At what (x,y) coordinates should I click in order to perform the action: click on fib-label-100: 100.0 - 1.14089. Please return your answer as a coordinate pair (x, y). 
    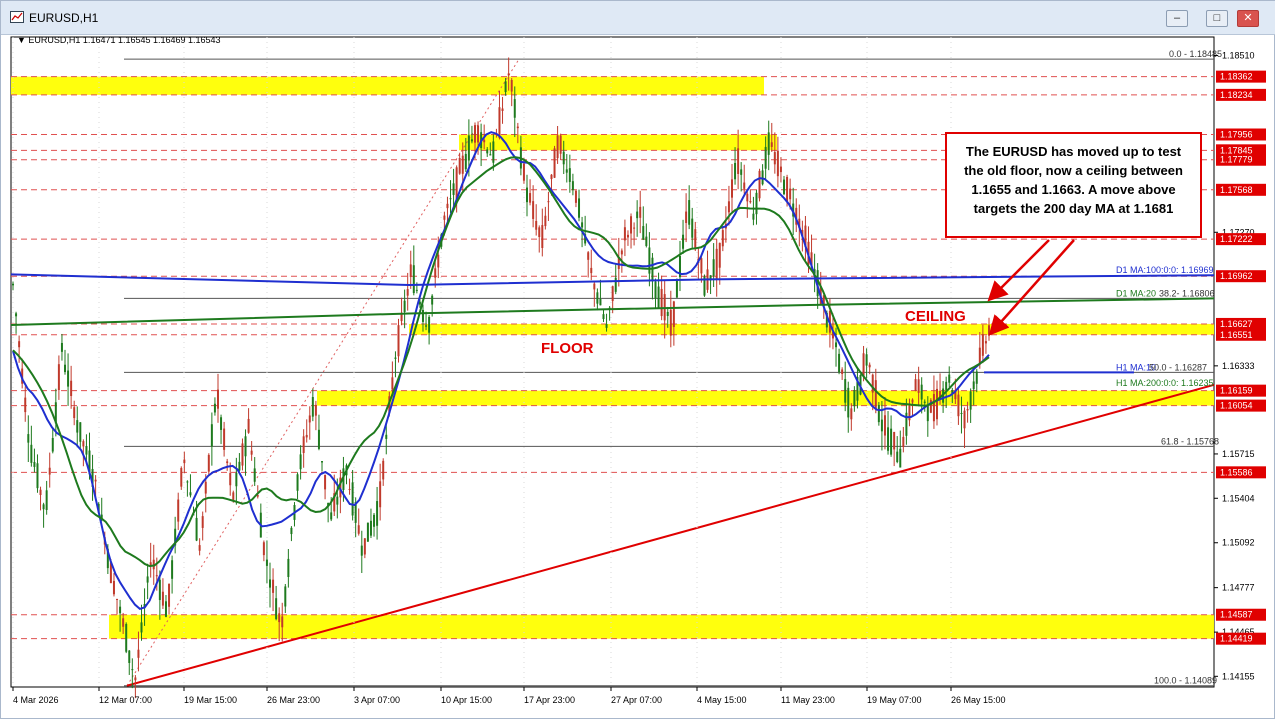
    Looking at the image, I should click on (1185, 681).